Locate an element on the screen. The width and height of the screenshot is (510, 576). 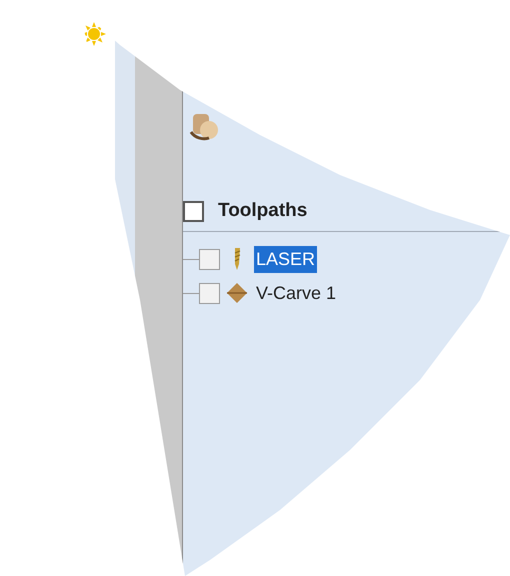
panel-title: Toolpaths is located at coordinates (263, 211).